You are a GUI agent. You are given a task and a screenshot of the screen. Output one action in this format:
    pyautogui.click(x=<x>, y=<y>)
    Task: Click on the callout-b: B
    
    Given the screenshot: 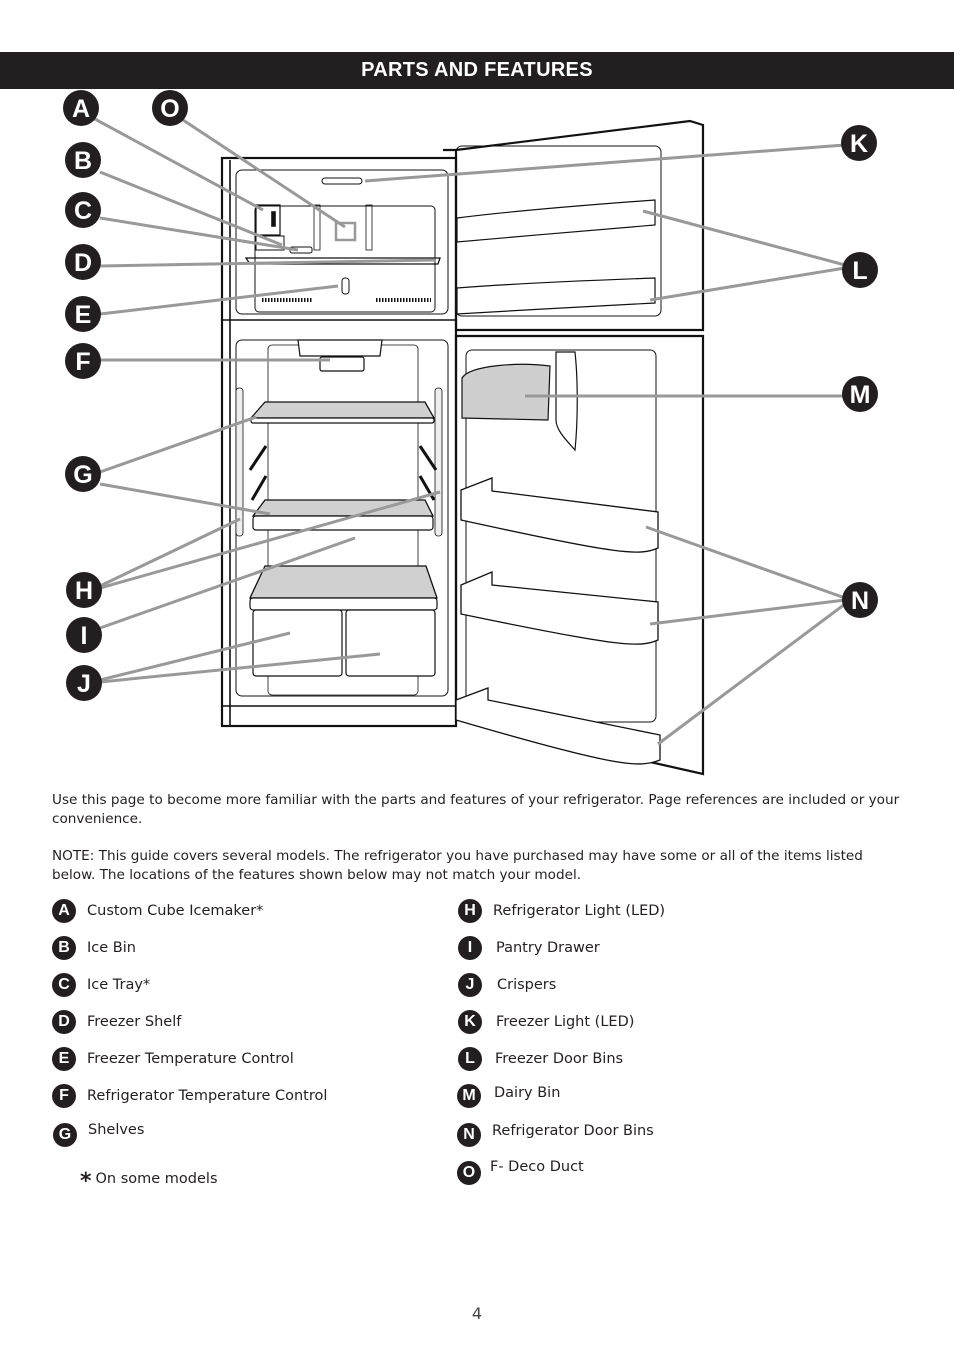 What is the action you would take?
    pyautogui.click(x=83, y=160)
    